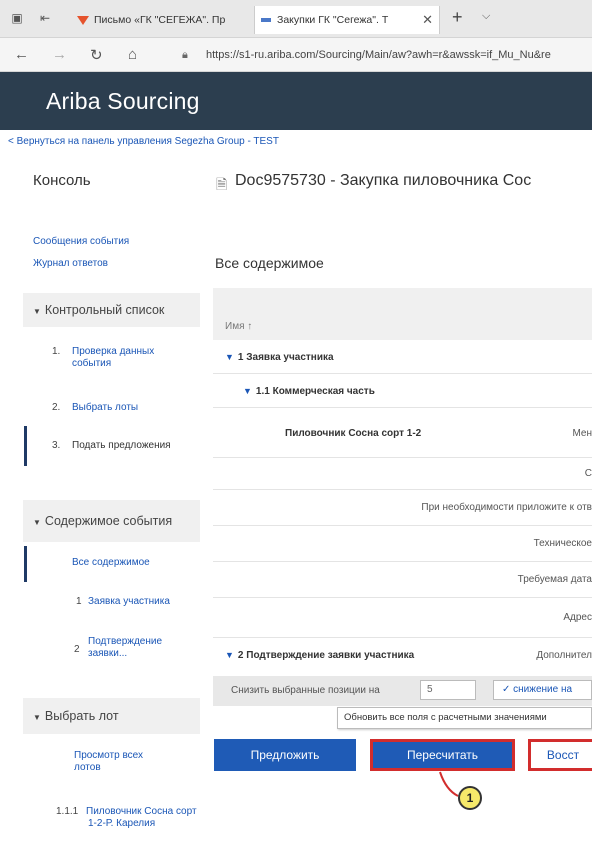 The width and height of the screenshot is (592, 846). I want to click on row-label: ▼ 1 Заявка участника, so click(279, 357).